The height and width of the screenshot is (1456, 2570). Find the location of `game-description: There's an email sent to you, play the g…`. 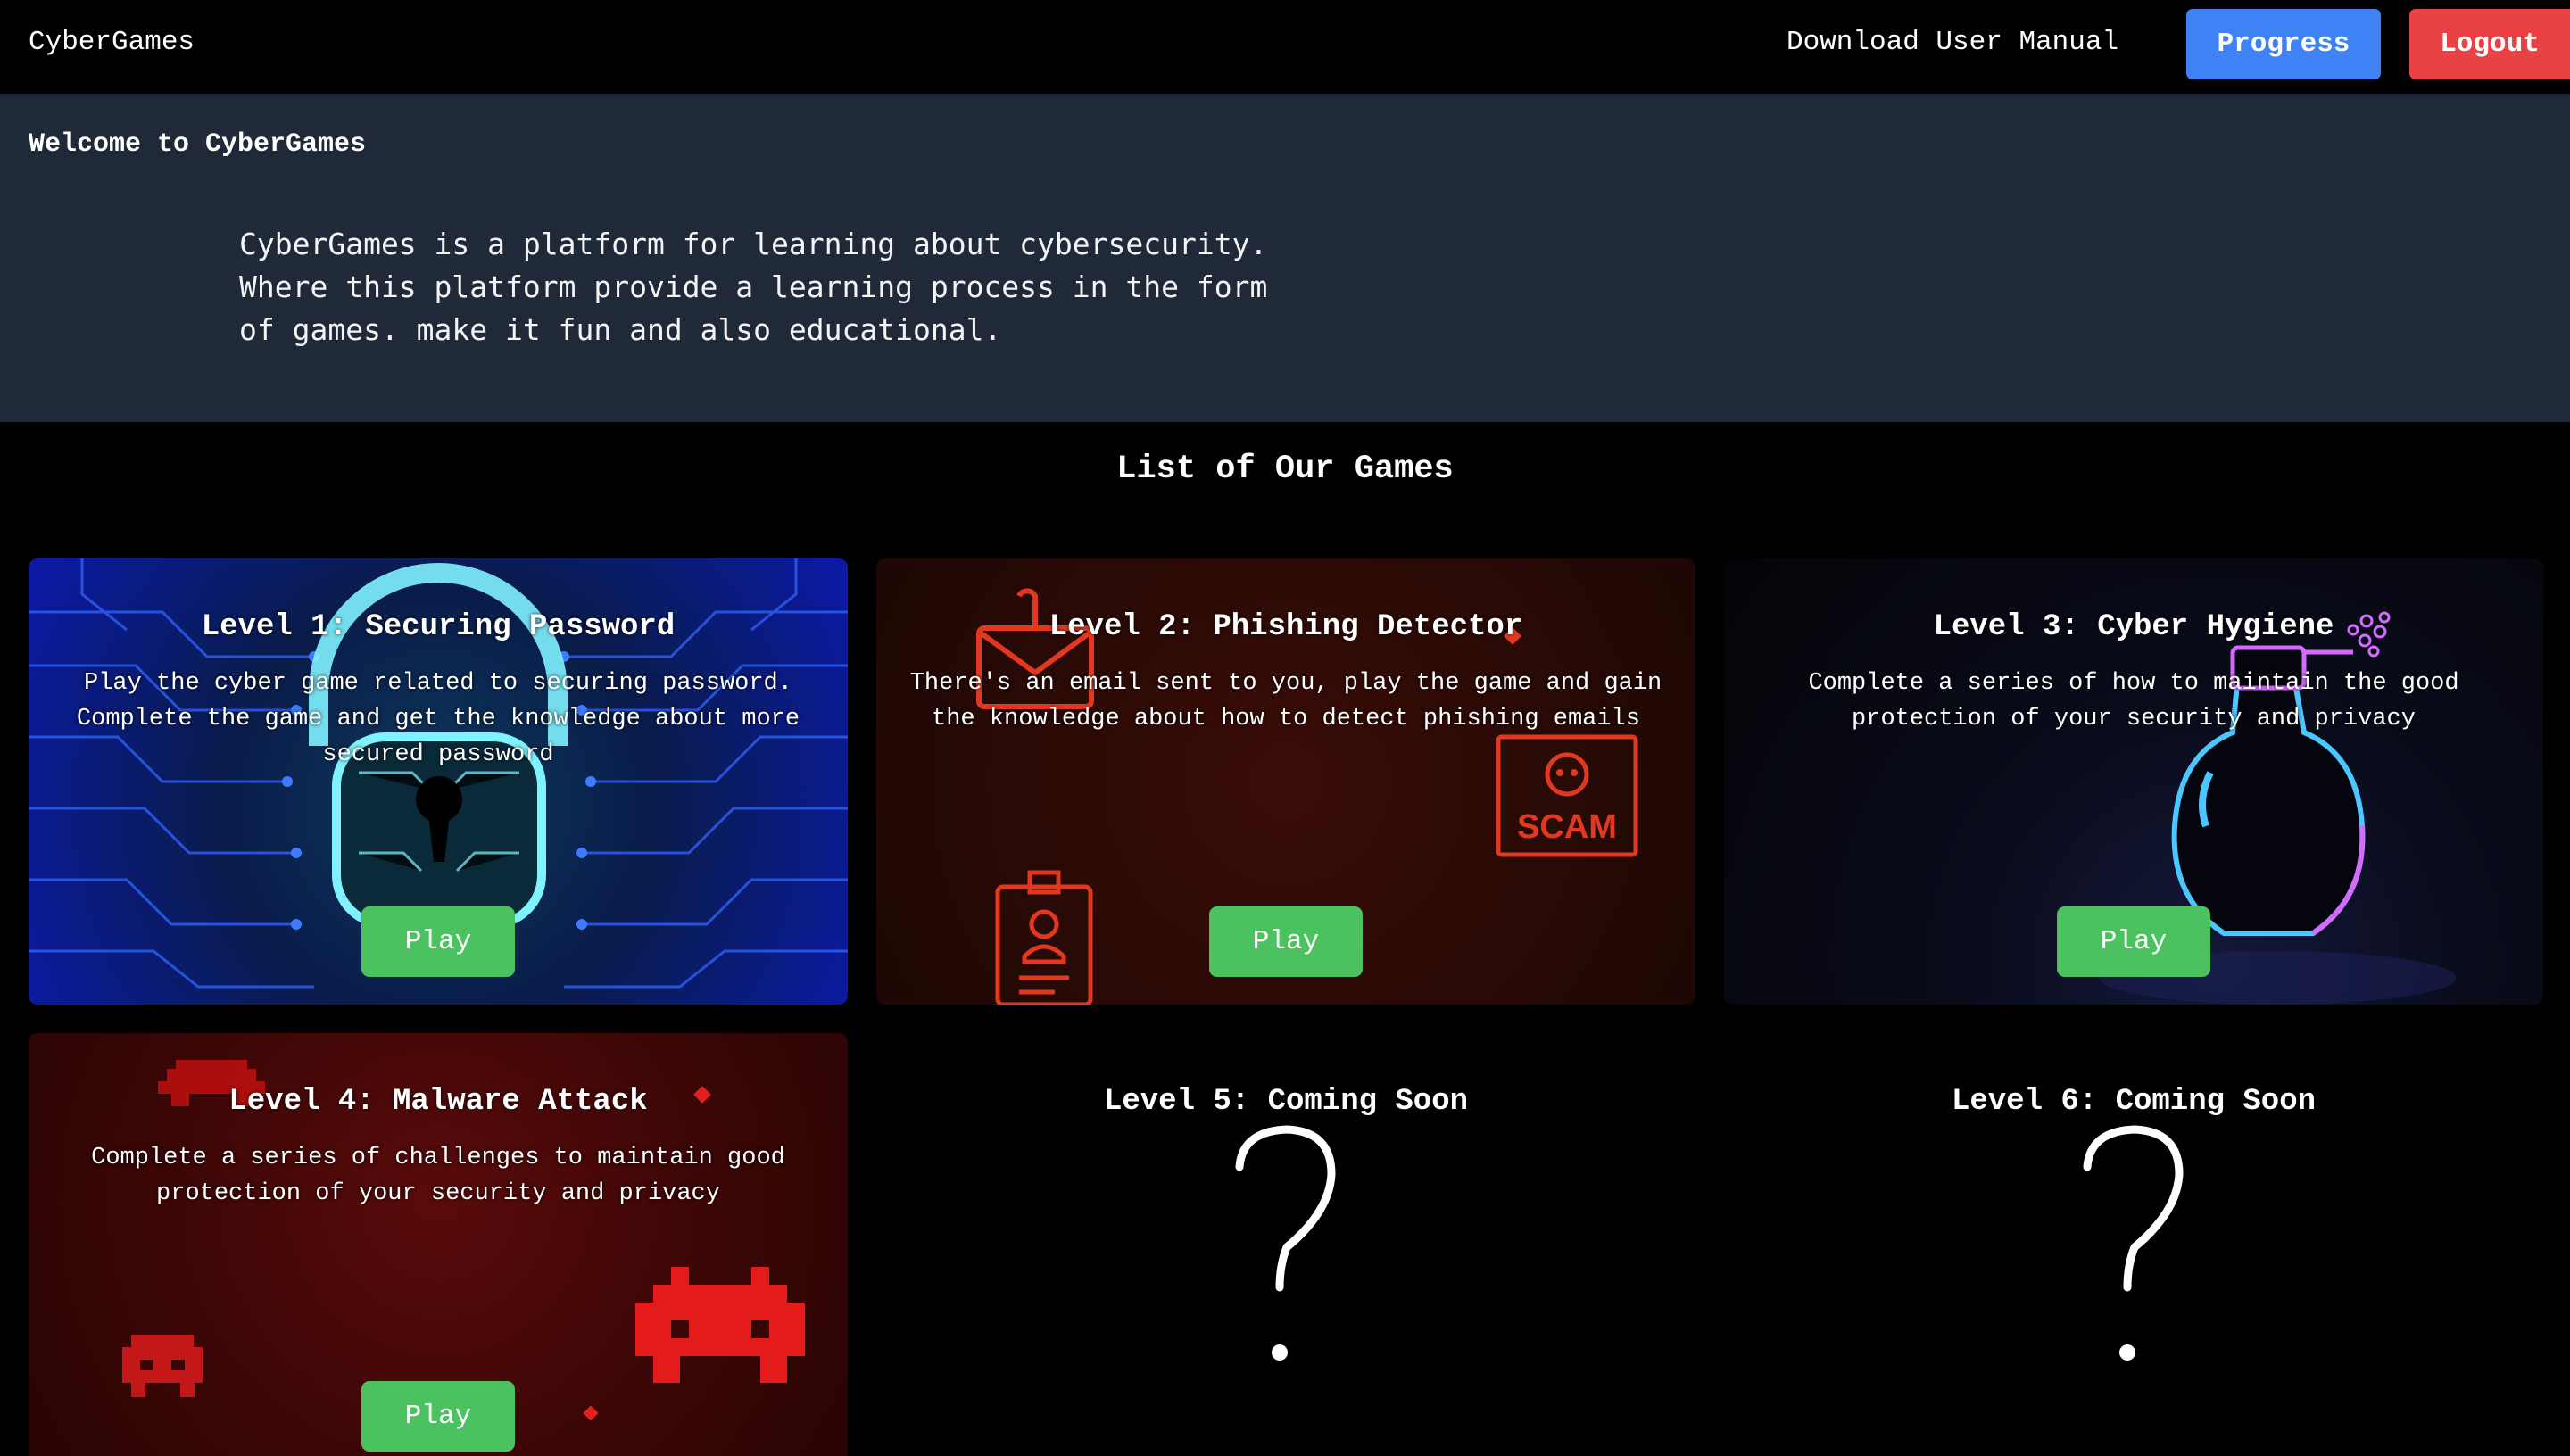

game-description: There's an email sent to you, play the g… is located at coordinates (1286, 701).